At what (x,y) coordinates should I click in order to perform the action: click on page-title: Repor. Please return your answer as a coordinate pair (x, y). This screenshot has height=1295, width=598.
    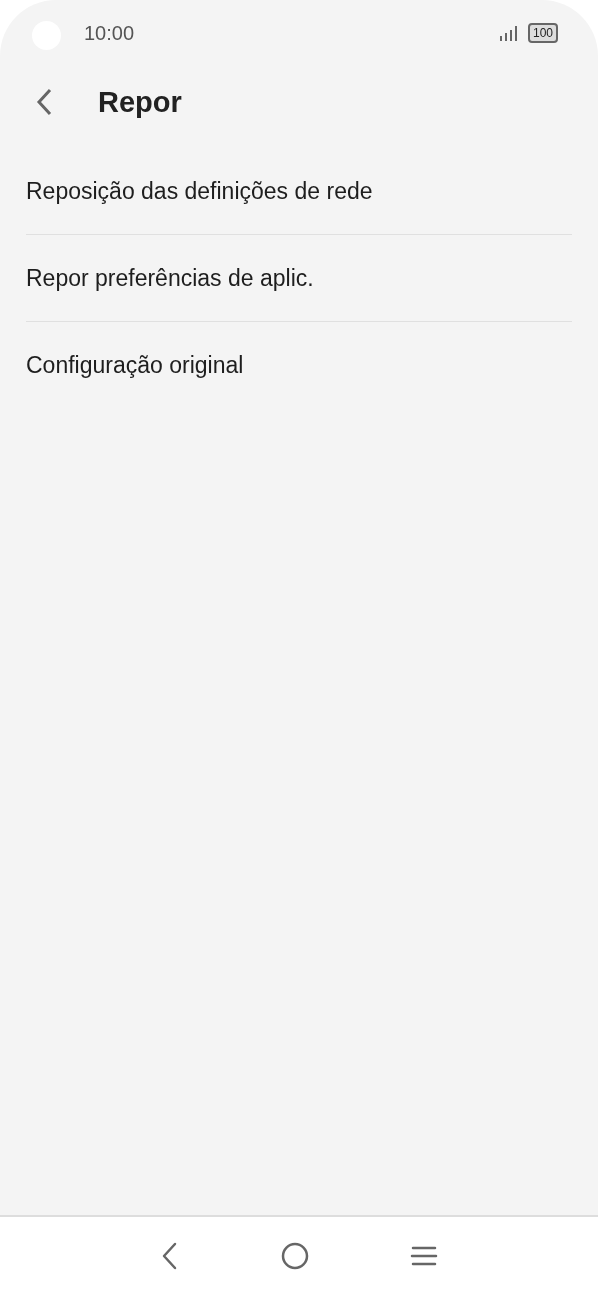
    Looking at the image, I should click on (140, 102).